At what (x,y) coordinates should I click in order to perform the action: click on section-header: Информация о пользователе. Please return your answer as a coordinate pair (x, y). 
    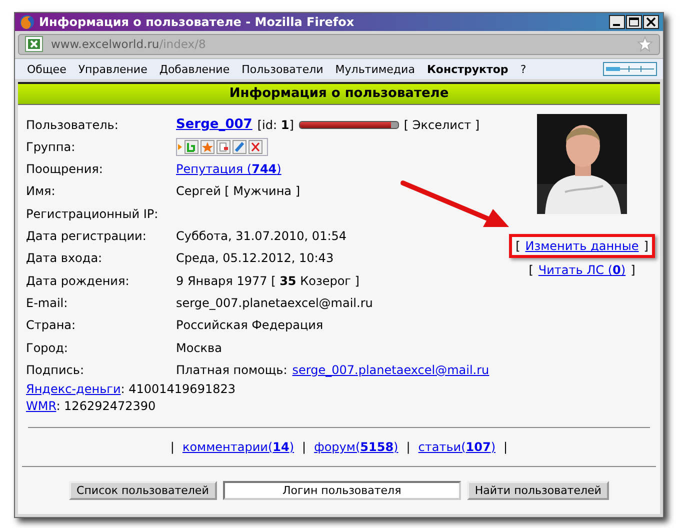
    Looking at the image, I should click on (339, 94).